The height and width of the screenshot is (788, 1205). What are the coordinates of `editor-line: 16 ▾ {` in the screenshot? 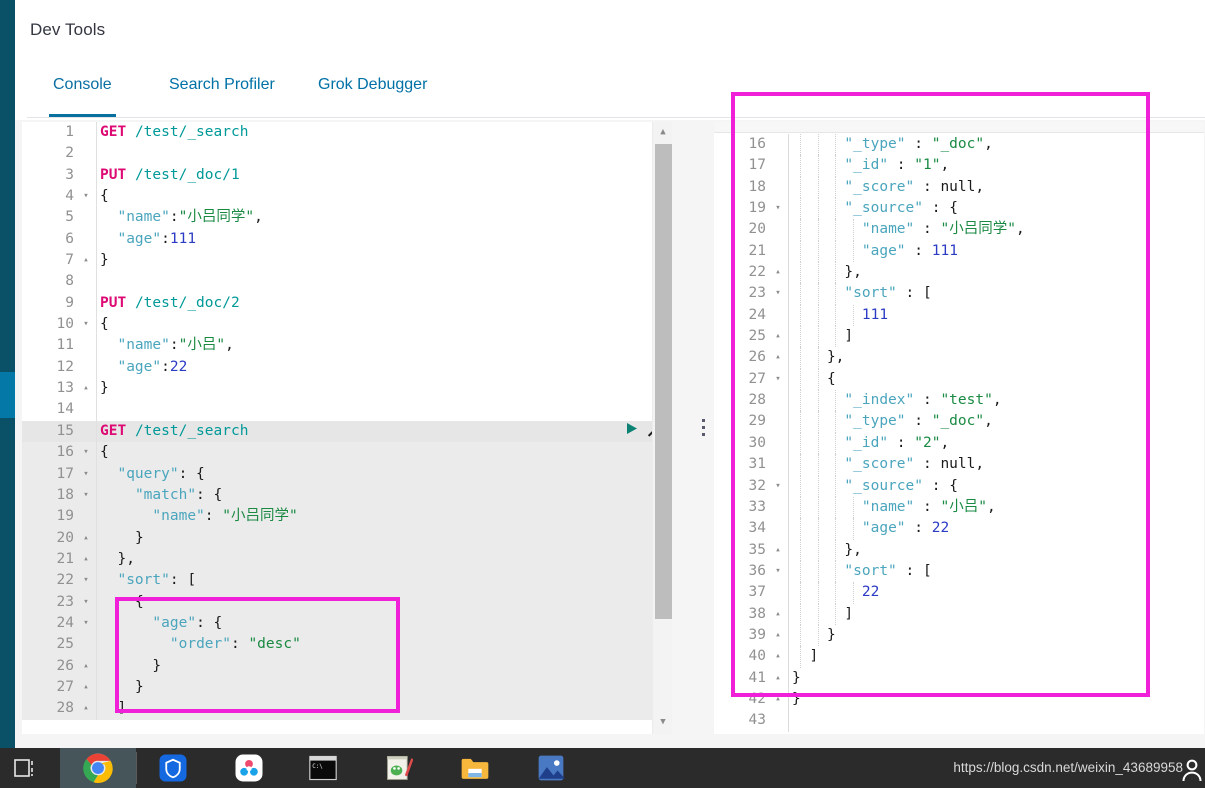 It's located at (347, 453).